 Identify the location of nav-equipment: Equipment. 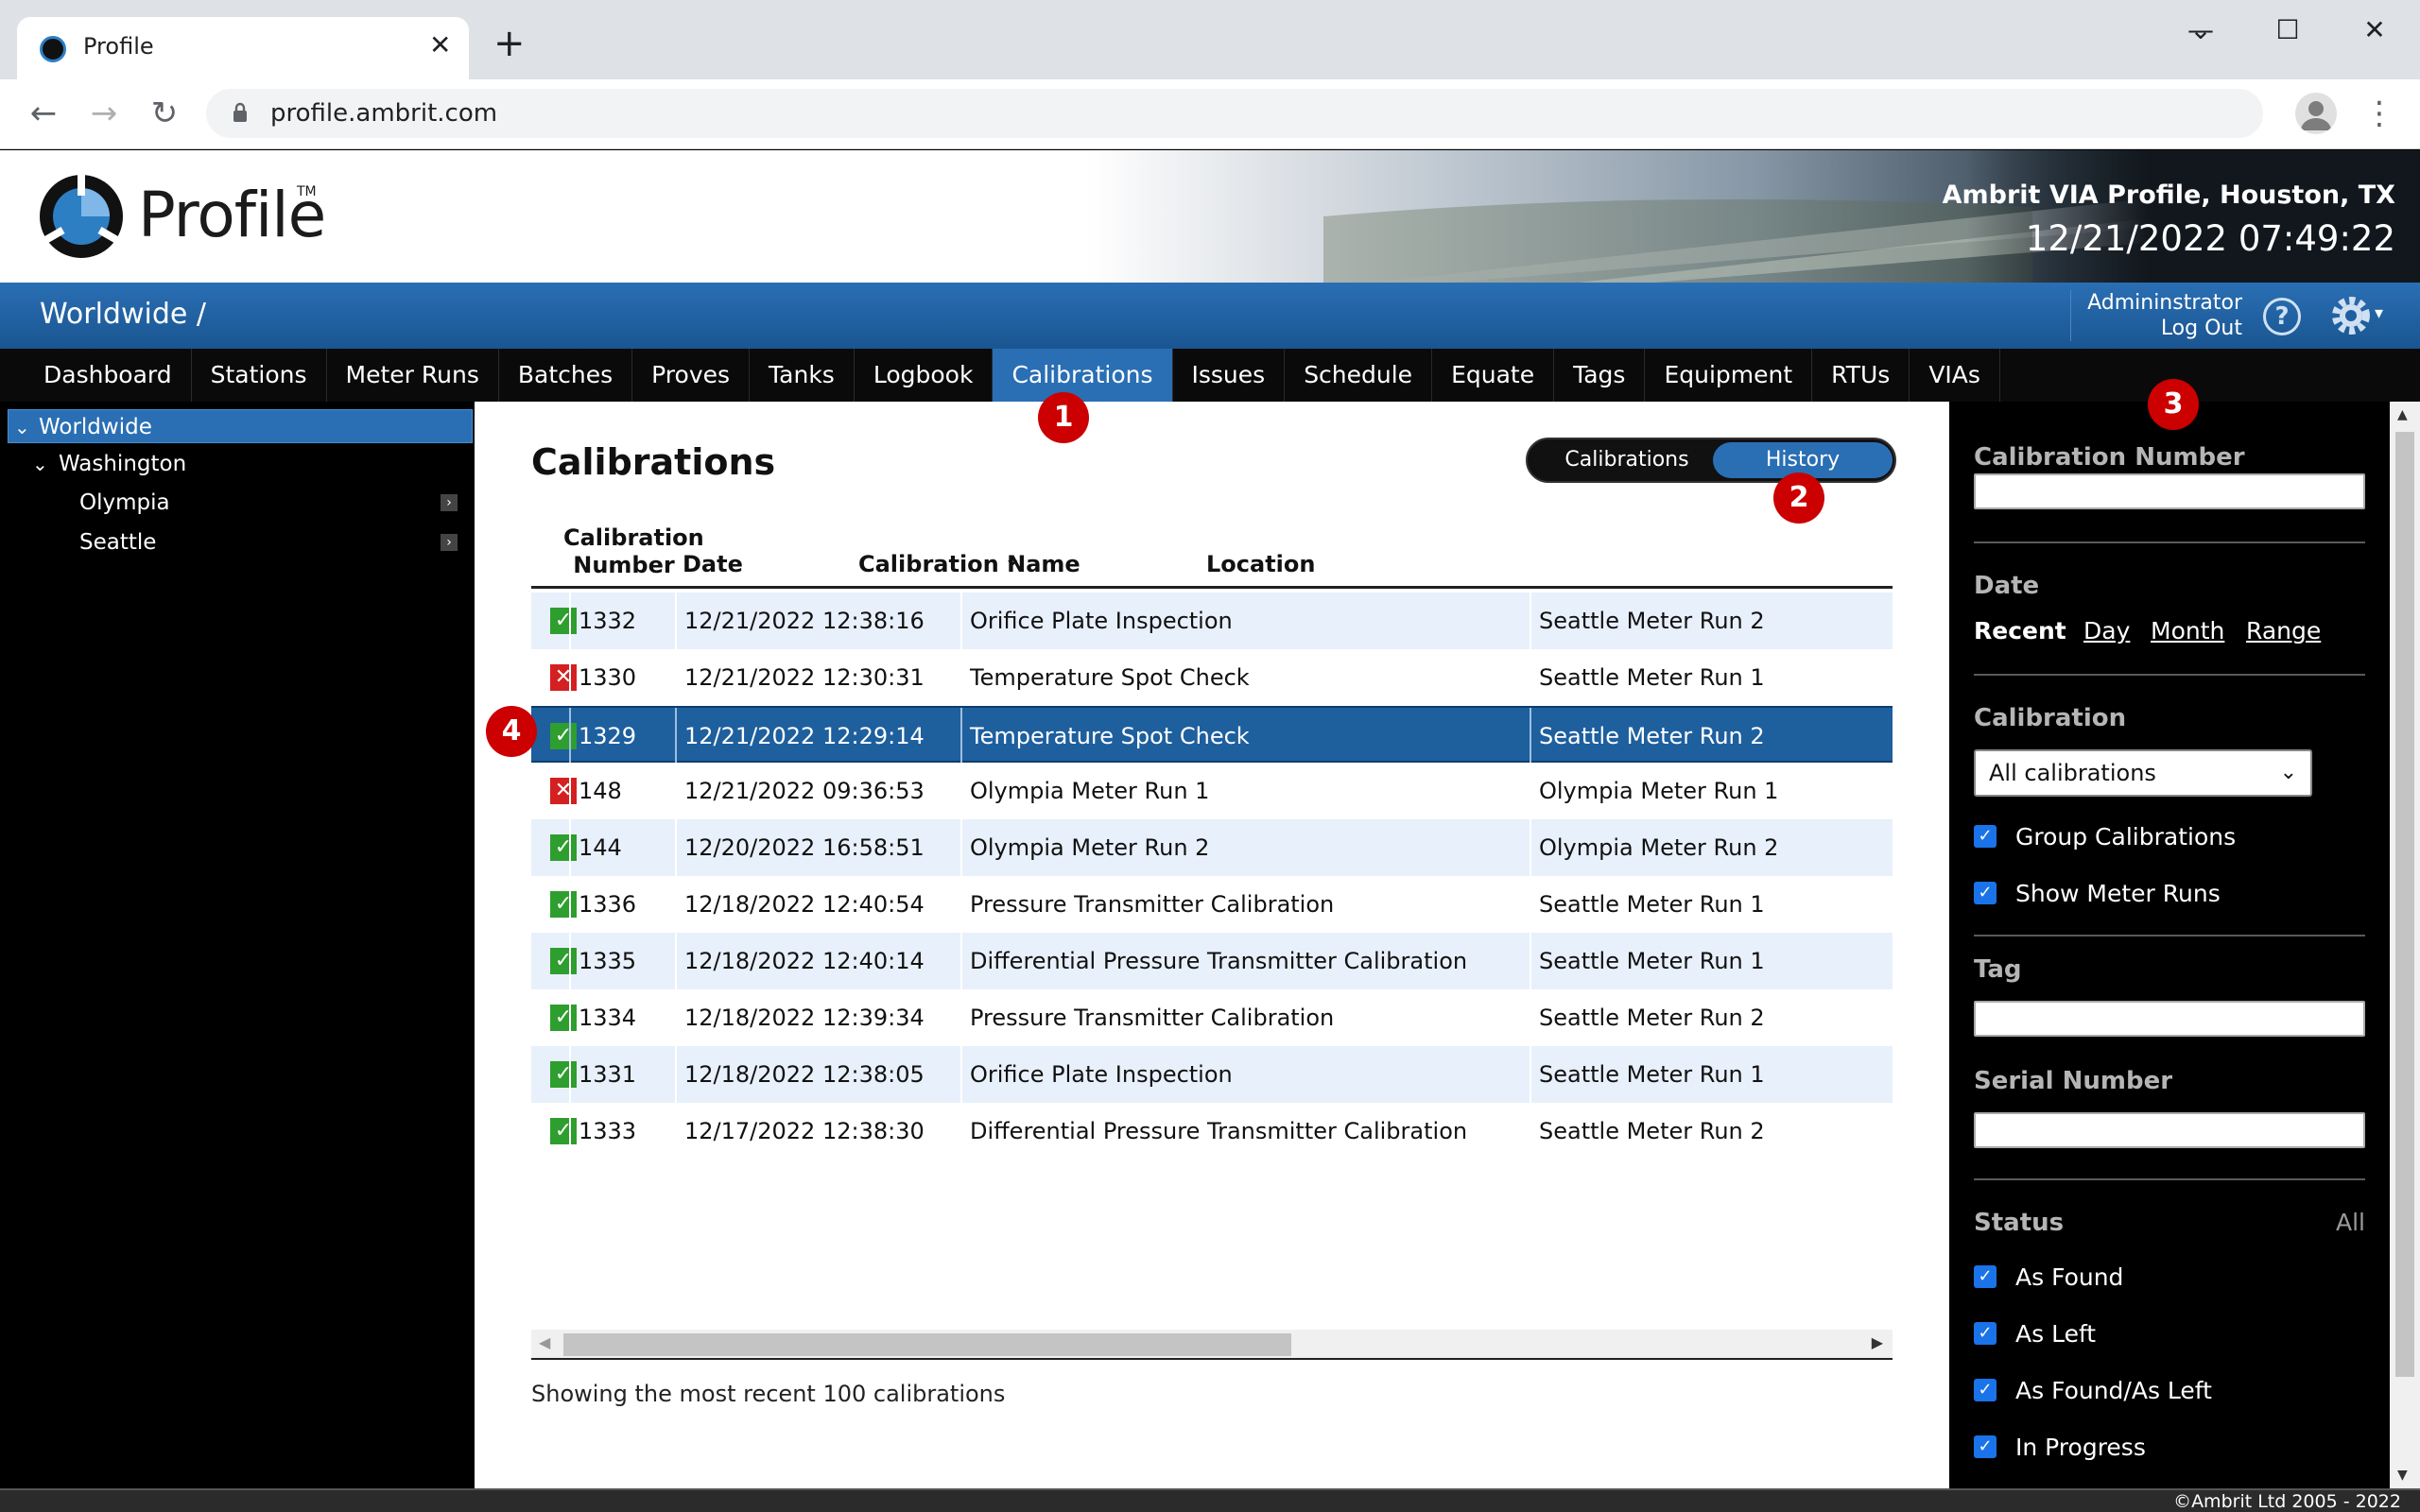
(1729, 375).